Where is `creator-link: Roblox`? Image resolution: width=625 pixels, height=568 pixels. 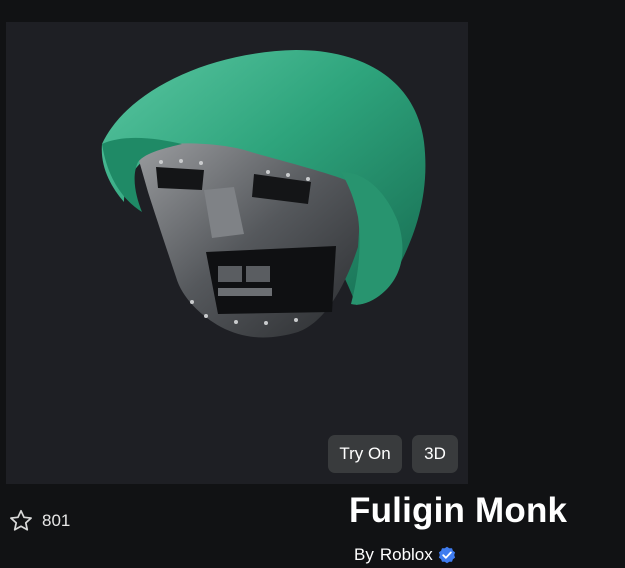
creator-link: Roblox is located at coordinates (406, 555).